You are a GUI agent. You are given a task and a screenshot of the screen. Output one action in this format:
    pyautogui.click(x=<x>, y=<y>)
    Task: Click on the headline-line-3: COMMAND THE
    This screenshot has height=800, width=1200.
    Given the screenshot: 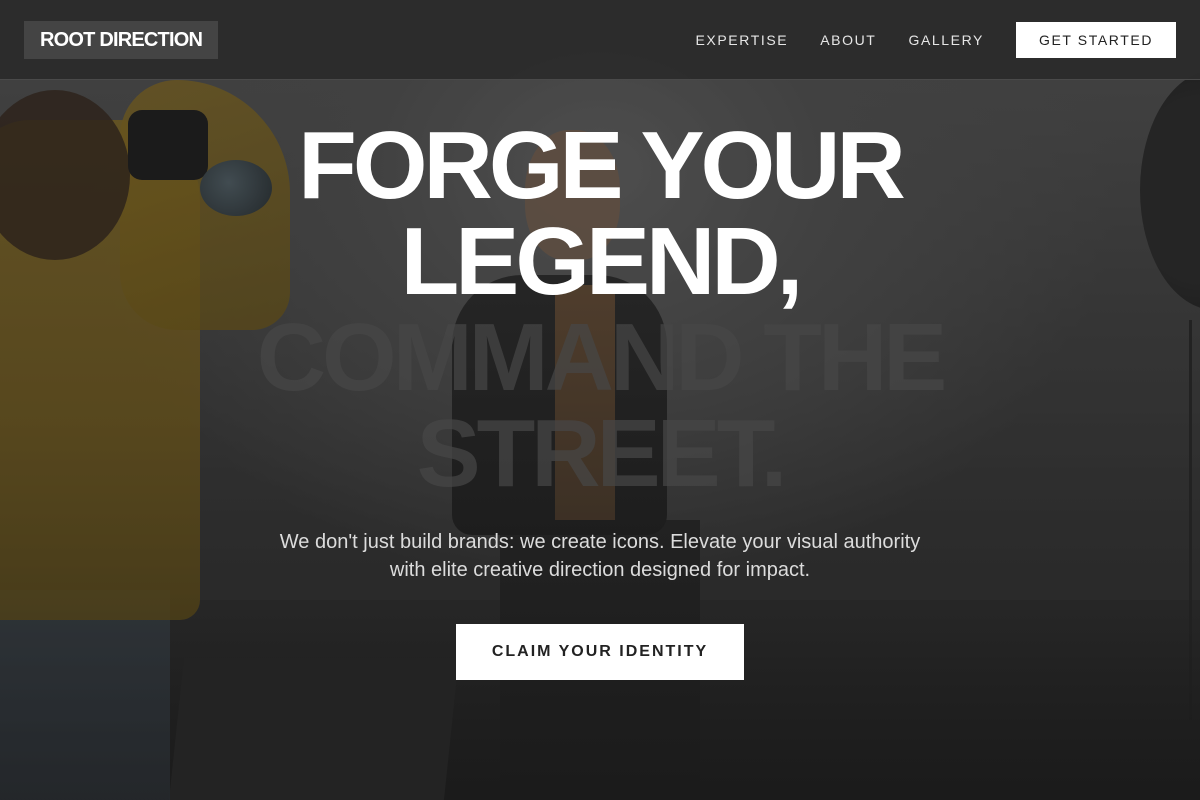 What is the action you would take?
    pyautogui.click(x=602, y=357)
    